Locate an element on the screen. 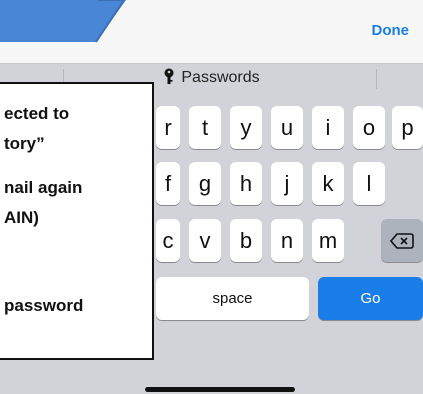 This screenshot has width=423, height=394. key-r: r is located at coordinates (168, 127).